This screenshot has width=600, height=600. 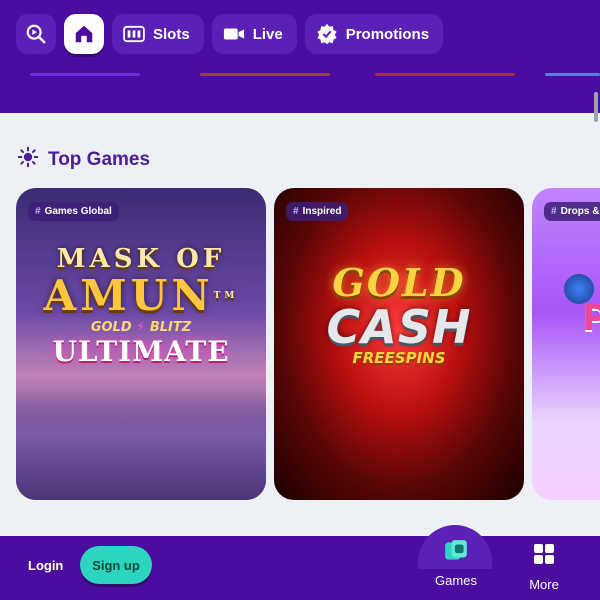 I want to click on logo-line: CASH, so click(x=399, y=327).